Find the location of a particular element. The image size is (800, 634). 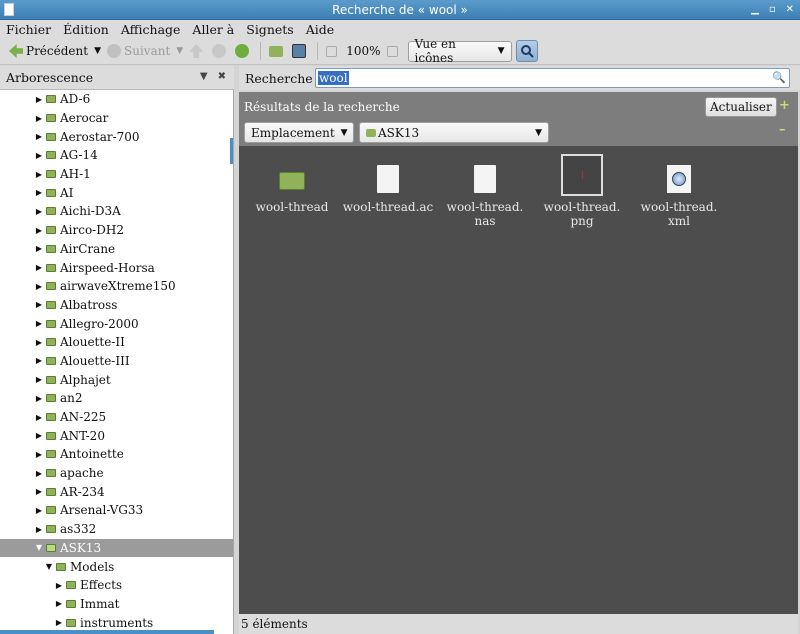

folder-icon is located at coordinates (51, 417).